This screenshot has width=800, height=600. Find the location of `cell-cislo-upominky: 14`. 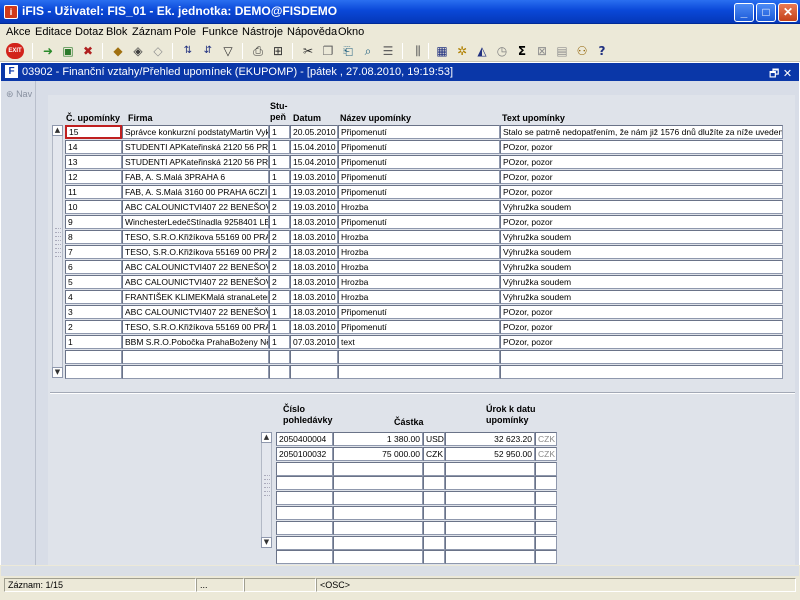

cell-cislo-upominky: 14 is located at coordinates (93, 147).